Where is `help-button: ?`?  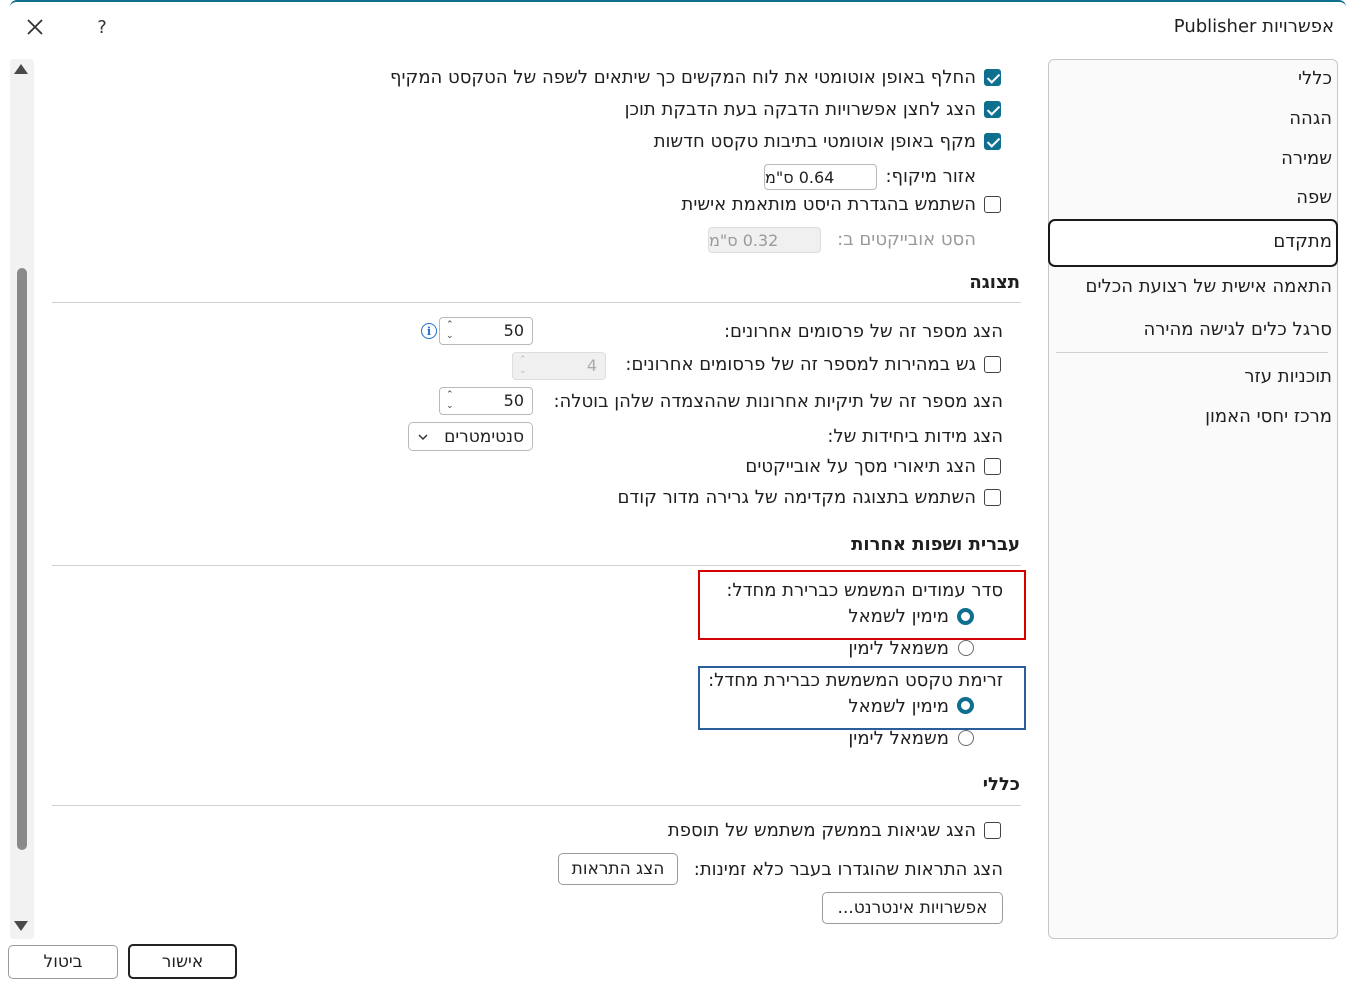
help-button: ? is located at coordinates (102, 27).